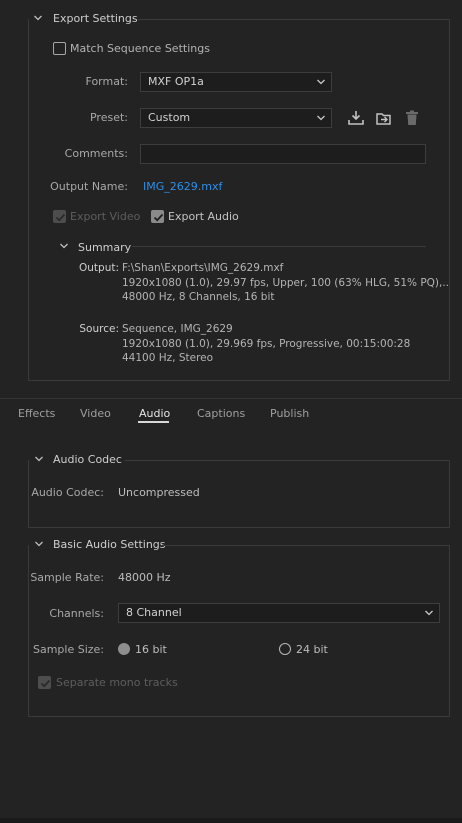  Describe the element at coordinates (108, 117) in the screenshot. I see `preset-label: Preset:` at that location.